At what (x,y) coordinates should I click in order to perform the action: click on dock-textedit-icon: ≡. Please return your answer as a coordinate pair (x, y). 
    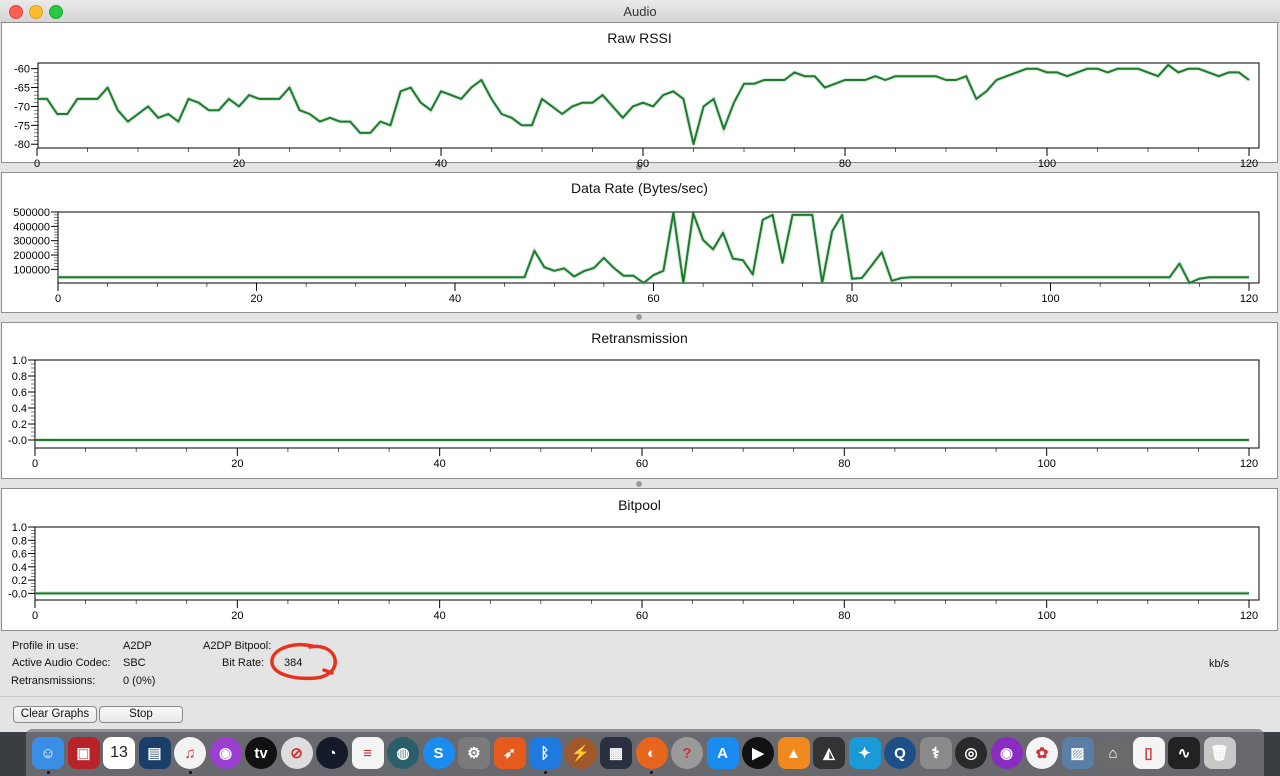
    Looking at the image, I should click on (367, 753).